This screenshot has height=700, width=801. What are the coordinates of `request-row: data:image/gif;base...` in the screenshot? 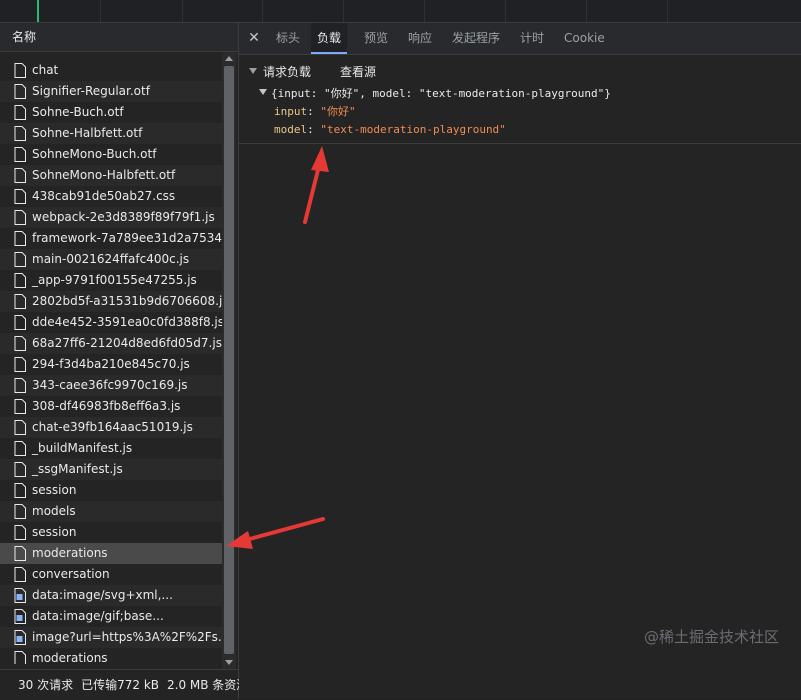 It's located at (111, 616).